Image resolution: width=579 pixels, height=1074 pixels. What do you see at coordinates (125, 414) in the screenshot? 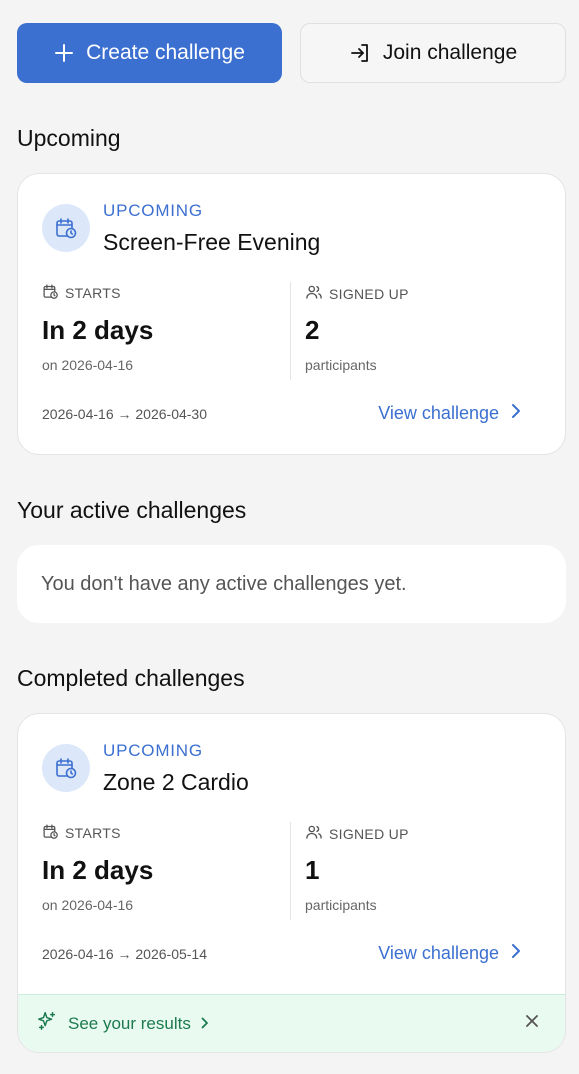
I see `date-range: 2026-04-16 → 2026-04-30` at bounding box center [125, 414].